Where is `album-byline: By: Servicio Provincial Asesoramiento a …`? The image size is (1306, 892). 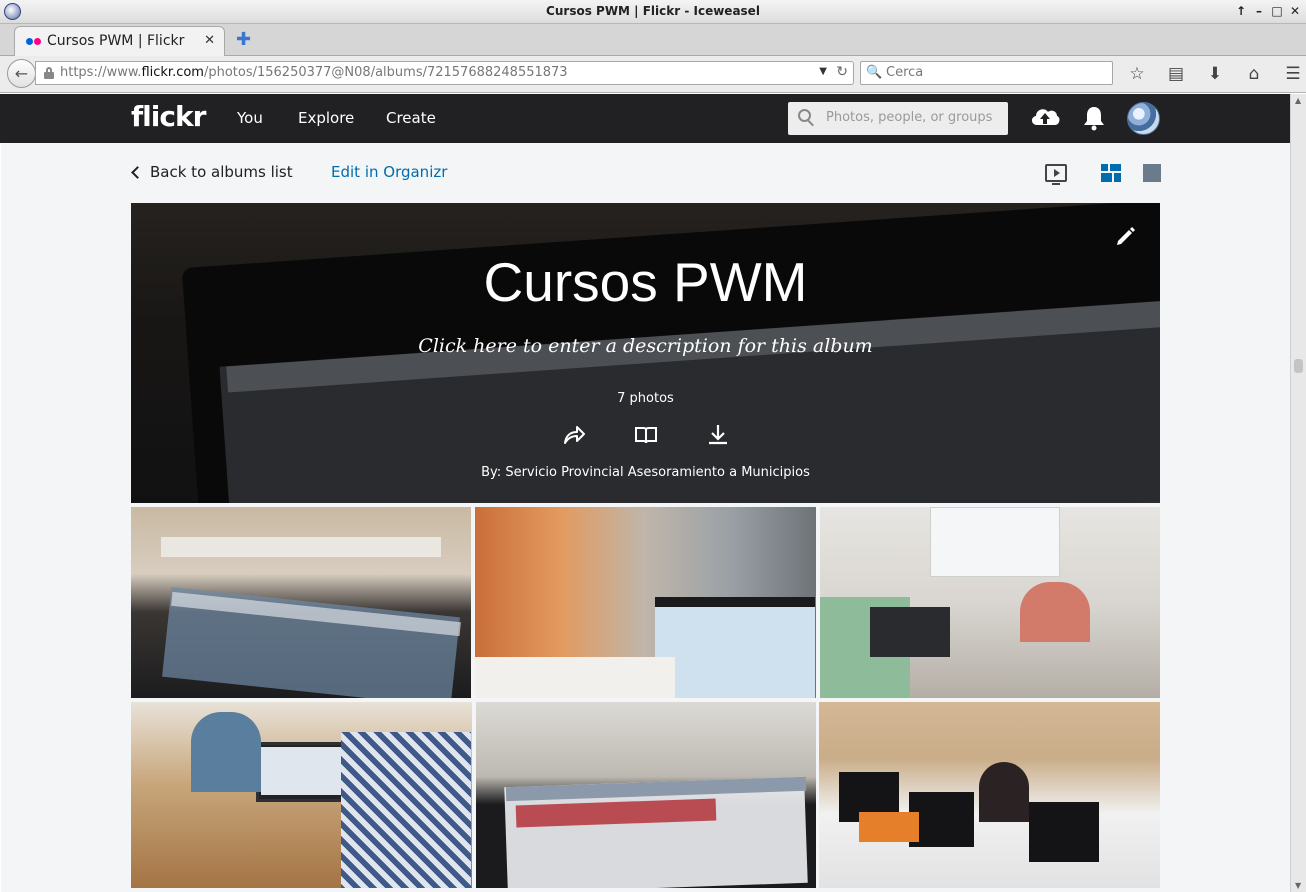
album-byline: By: Servicio Provincial Asesoramiento a … is located at coordinates (645, 472).